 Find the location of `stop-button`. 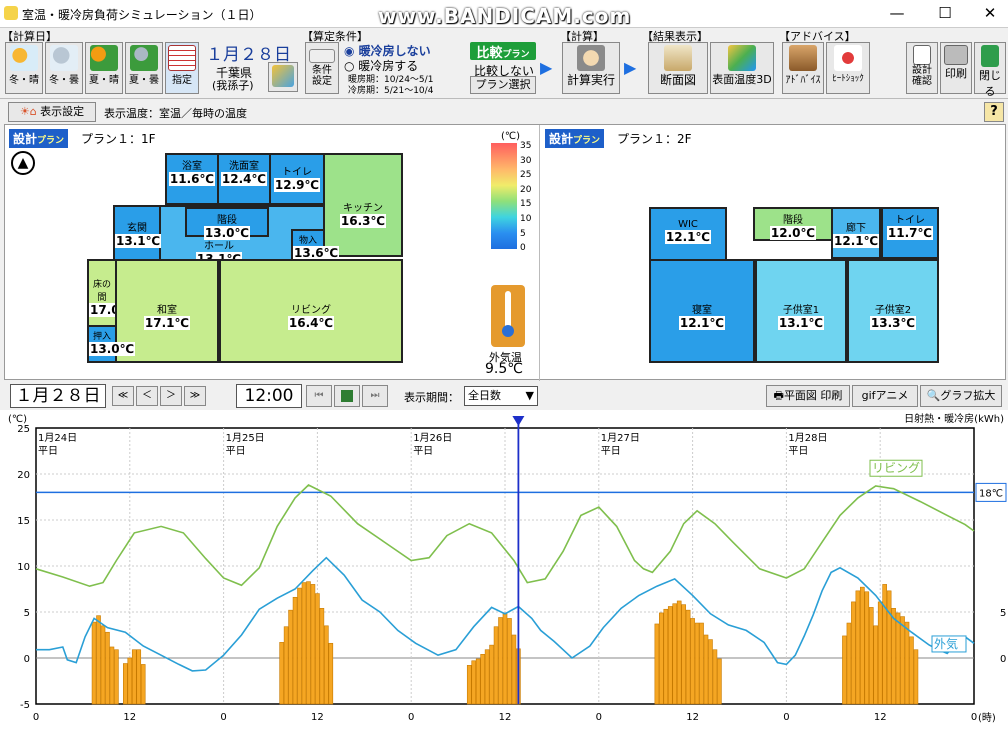

stop-button is located at coordinates (347, 396).